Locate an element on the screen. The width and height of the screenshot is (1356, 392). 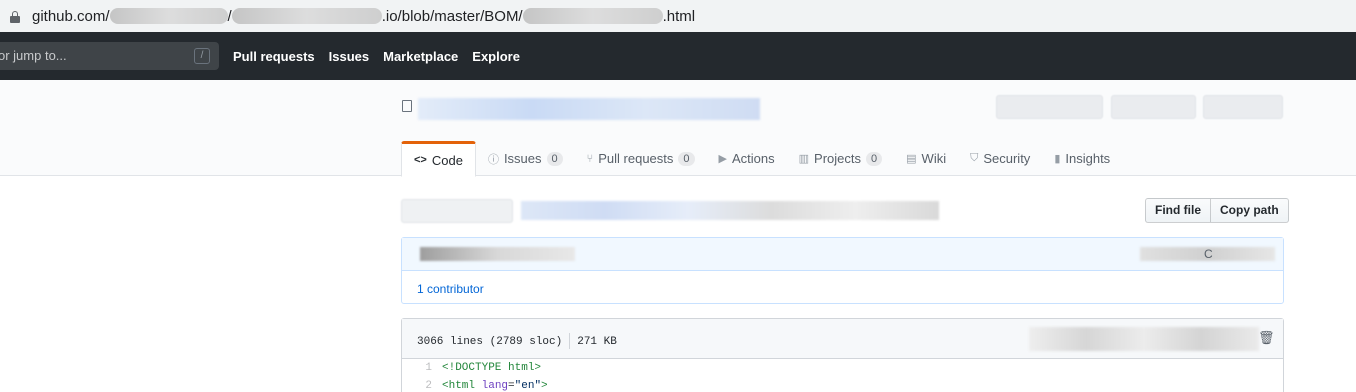
code-line: 1 <!DOCTYPE html> is located at coordinates (842, 368).